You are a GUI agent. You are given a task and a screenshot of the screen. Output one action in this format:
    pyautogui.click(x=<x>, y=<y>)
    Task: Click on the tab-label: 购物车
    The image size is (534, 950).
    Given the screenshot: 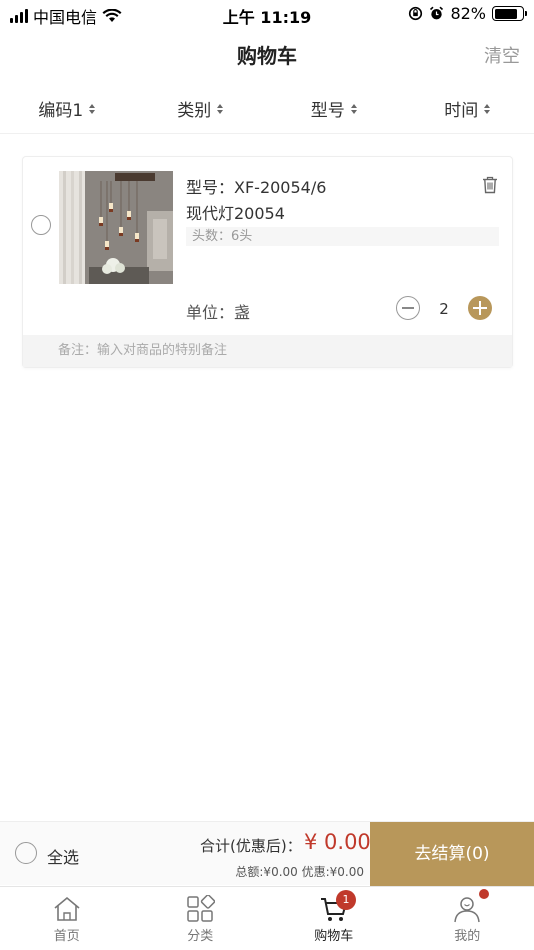 What is the action you would take?
    pyautogui.click(x=334, y=936)
    